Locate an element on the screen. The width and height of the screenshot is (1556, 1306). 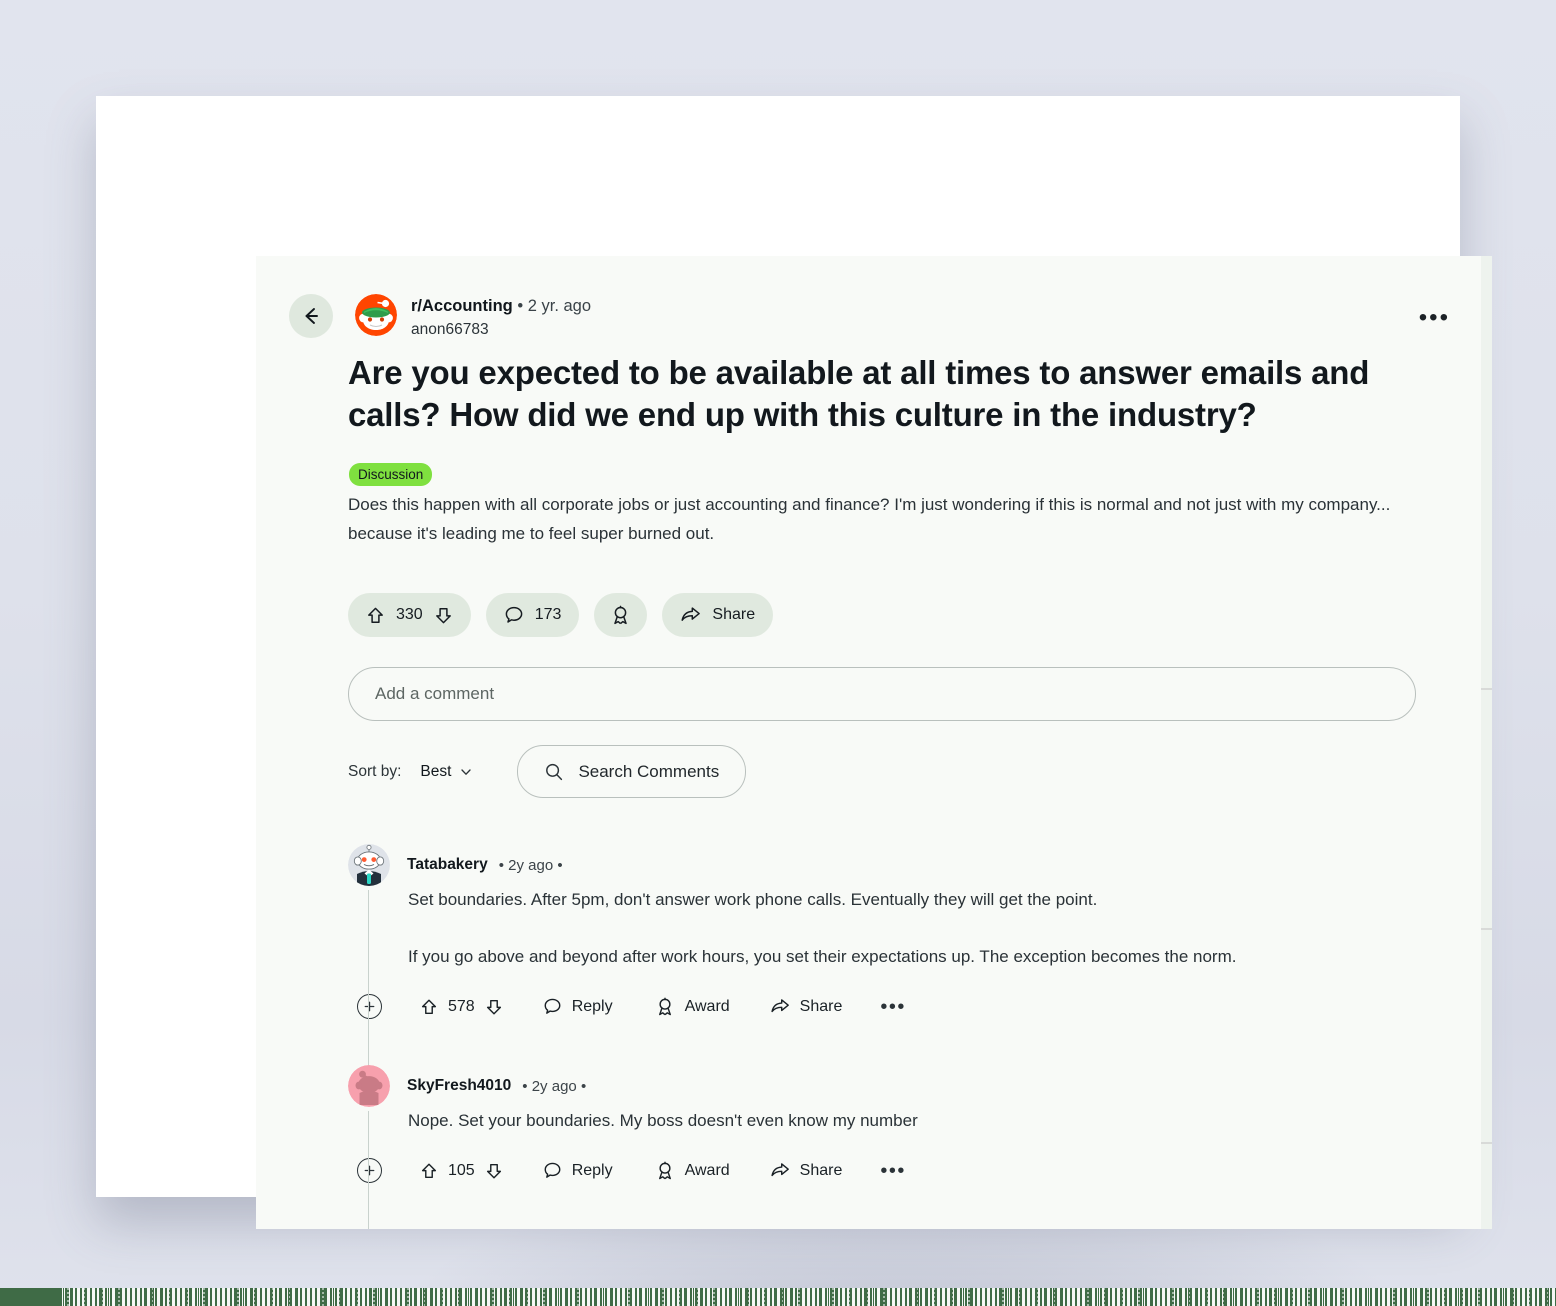
sort-by-dropdown: Best is located at coordinates (446, 772).